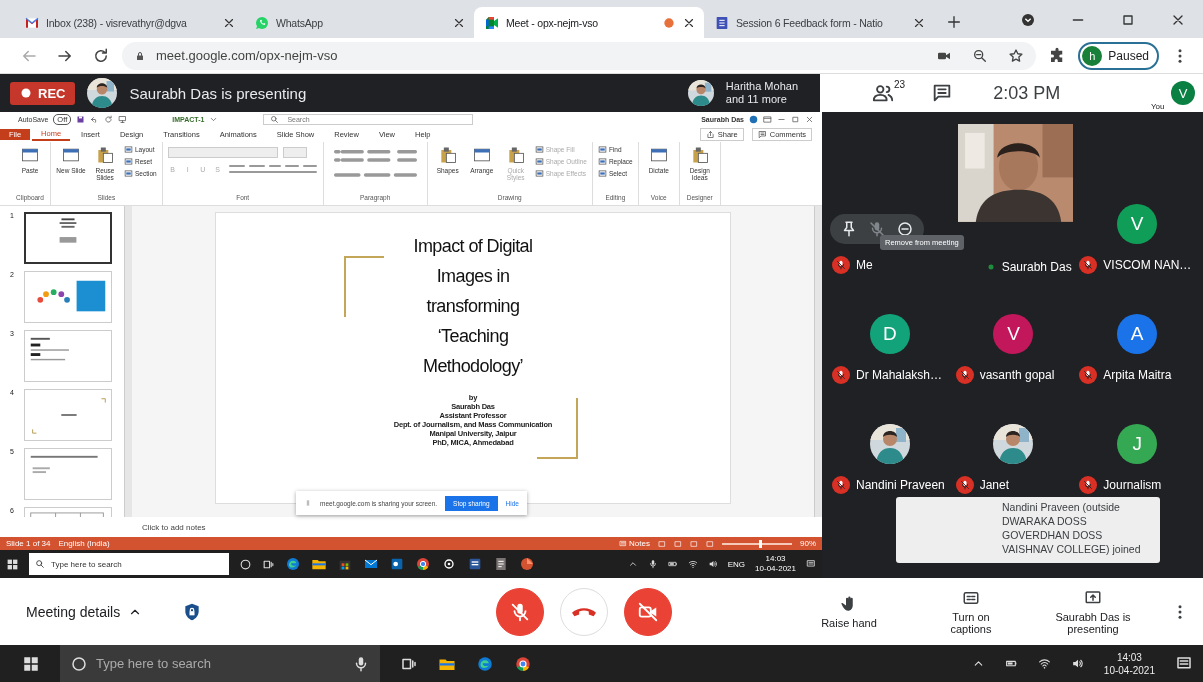  Describe the element at coordinates (1093, 611) in the screenshot. I see `action-button: Saurabh Das is presenting` at that location.